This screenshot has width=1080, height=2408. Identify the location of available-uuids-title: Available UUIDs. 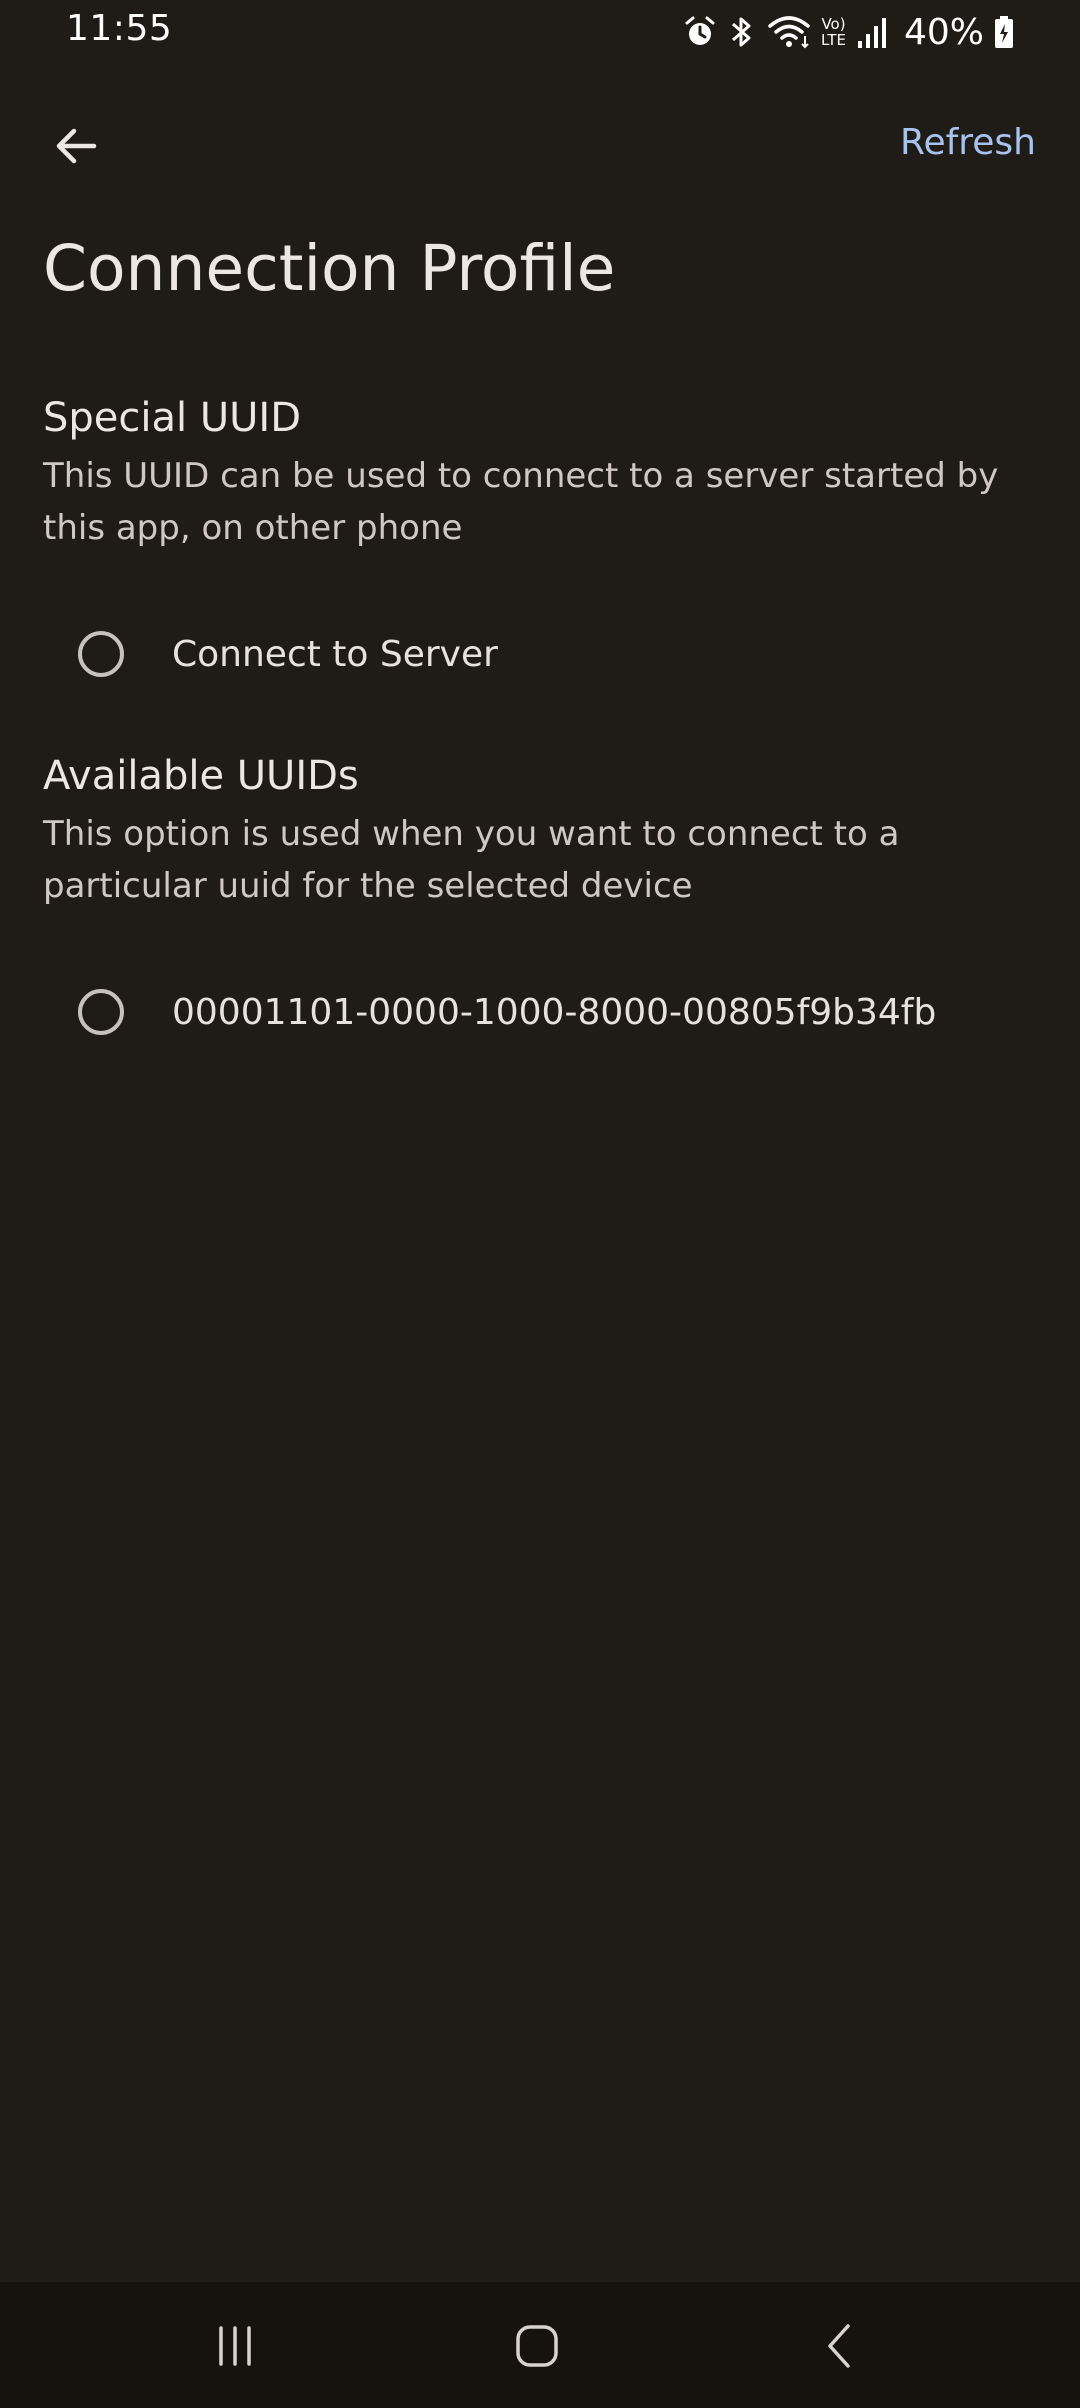
(201, 776).